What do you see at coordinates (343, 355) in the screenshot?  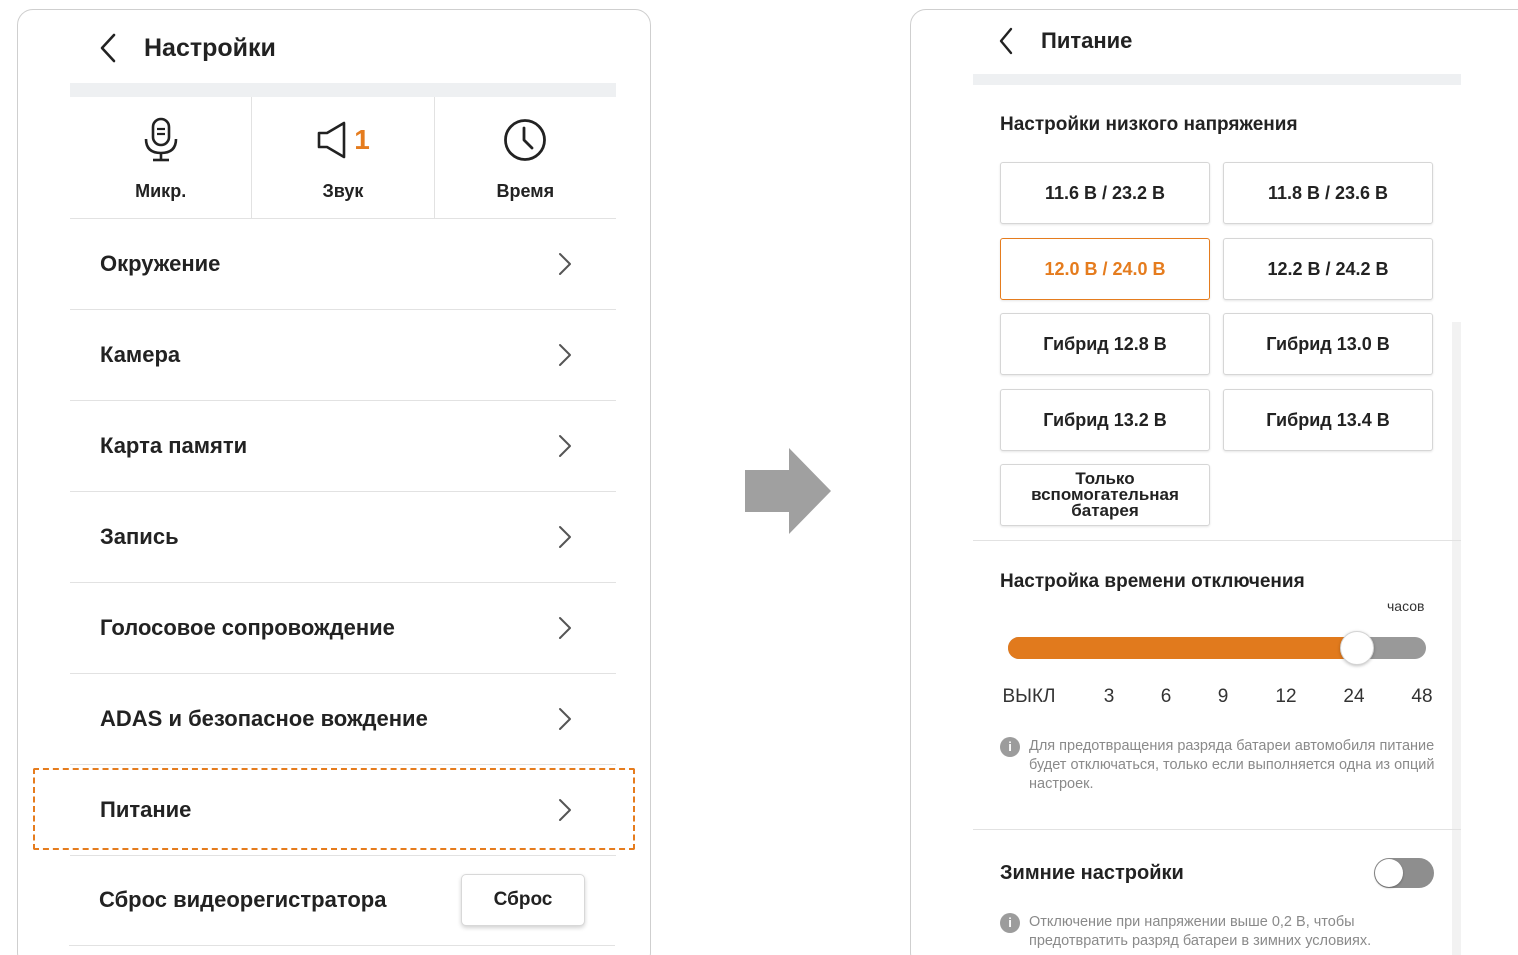 I see `menu-item-camera: Камера` at bounding box center [343, 355].